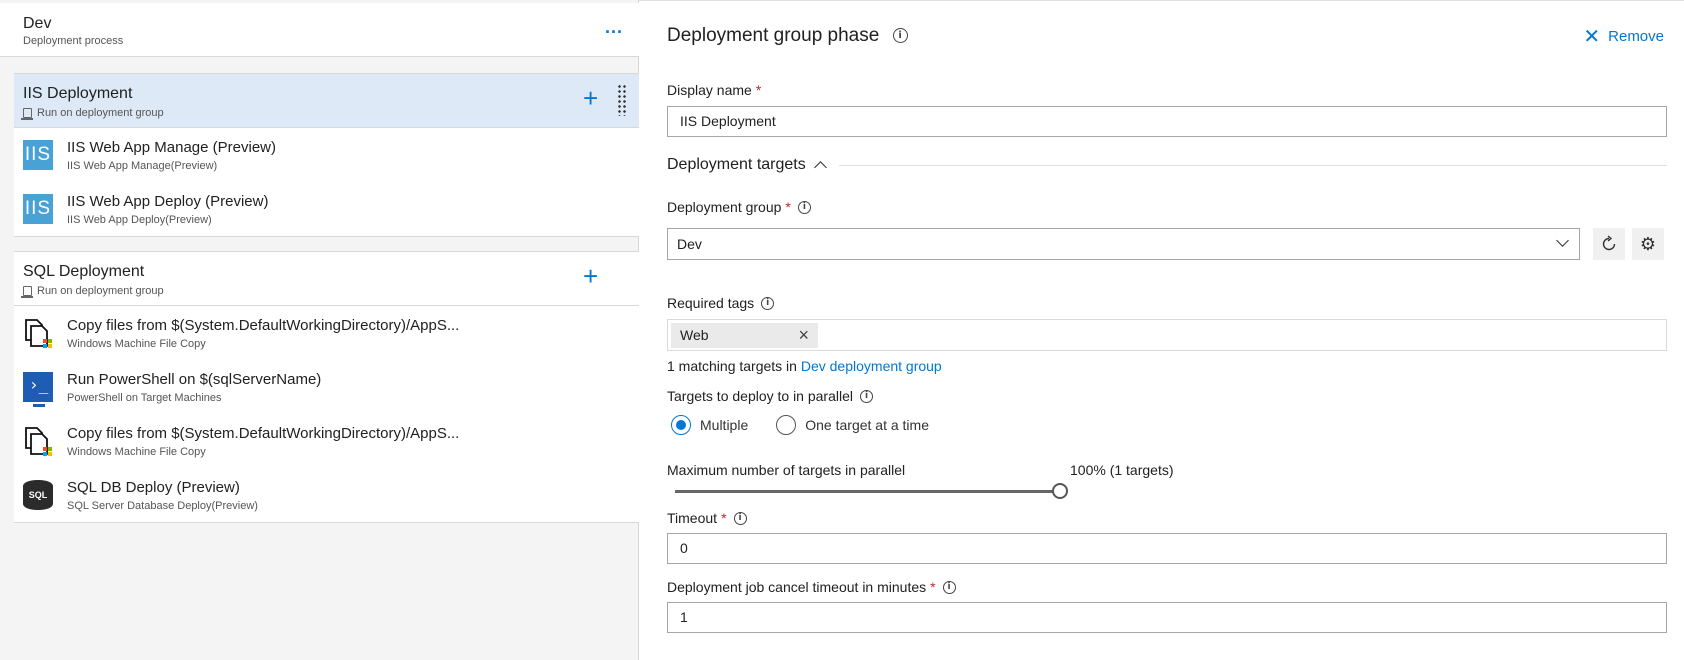 The height and width of the screenshot is (660, 1684). Describe the element at coordinates (326, 101) in the screenshot. I see `phase-header-iis: IIS Deployment Run on deployment group +` at that location.